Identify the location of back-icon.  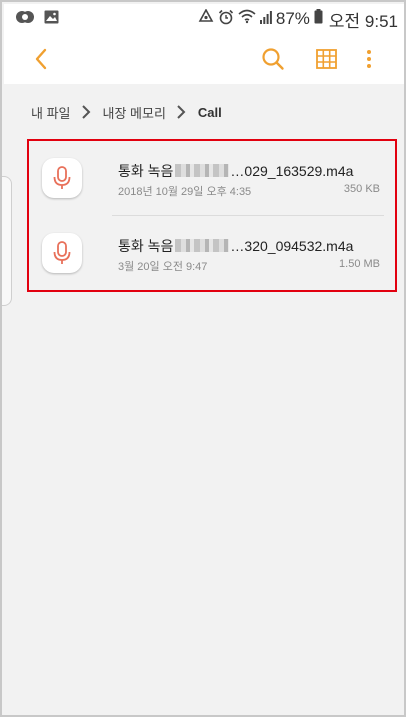
(42, 59).